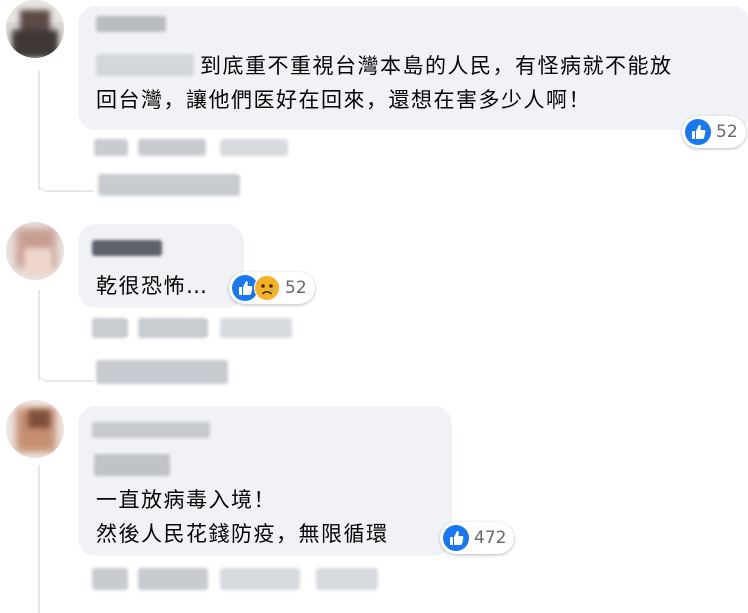  Describe the element at coordinates (39, 539) in the screenshot. I see `thread-line` at that location.